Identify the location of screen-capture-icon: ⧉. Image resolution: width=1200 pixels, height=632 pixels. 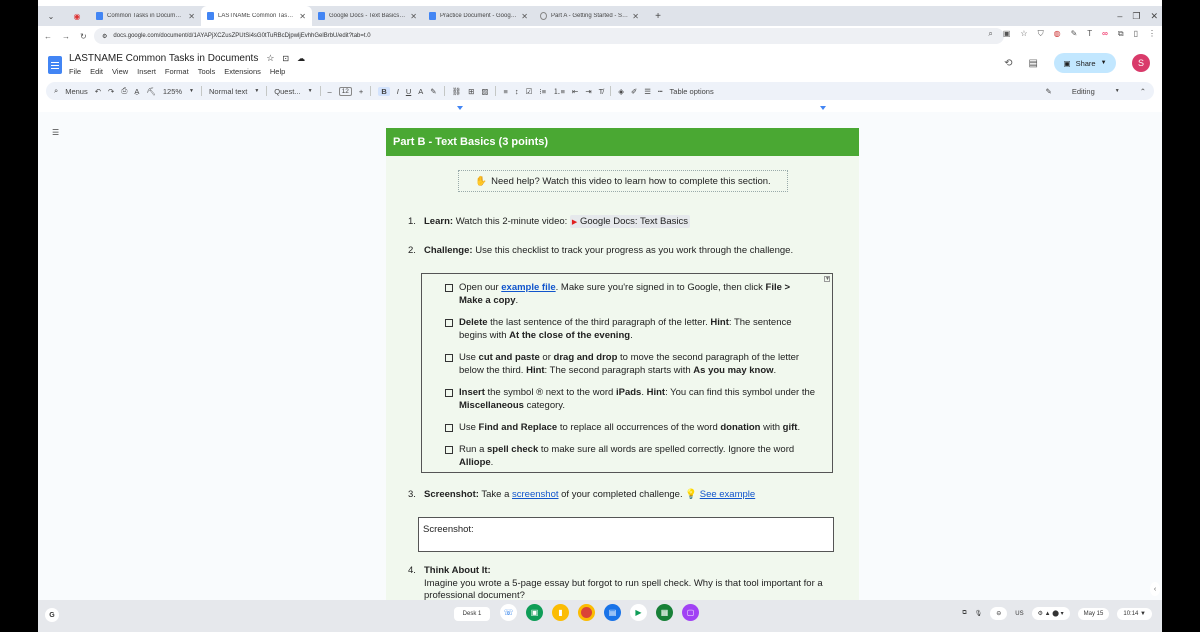
(964, 613).